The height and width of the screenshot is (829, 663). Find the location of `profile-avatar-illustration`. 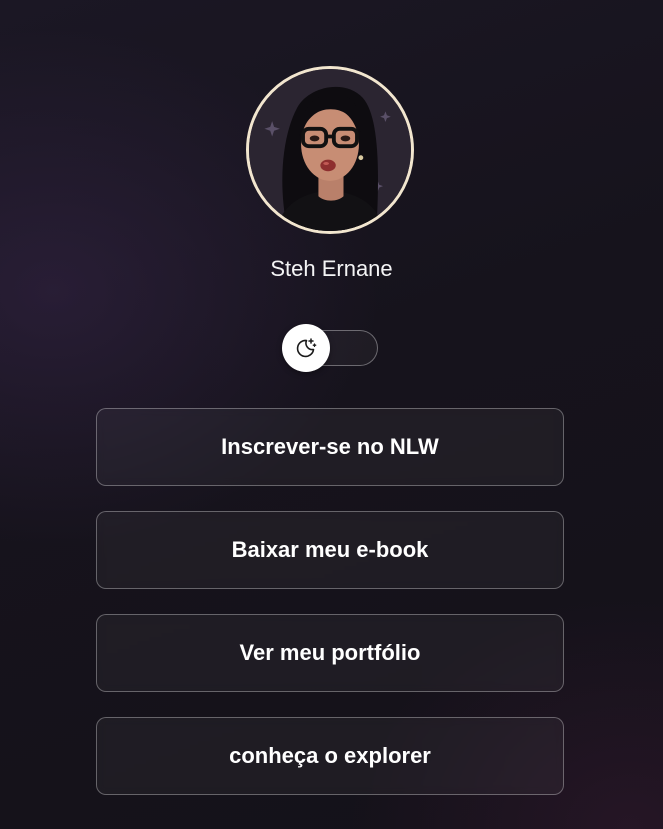

profile-avatar-illustration is located at coordinates (330, 150).